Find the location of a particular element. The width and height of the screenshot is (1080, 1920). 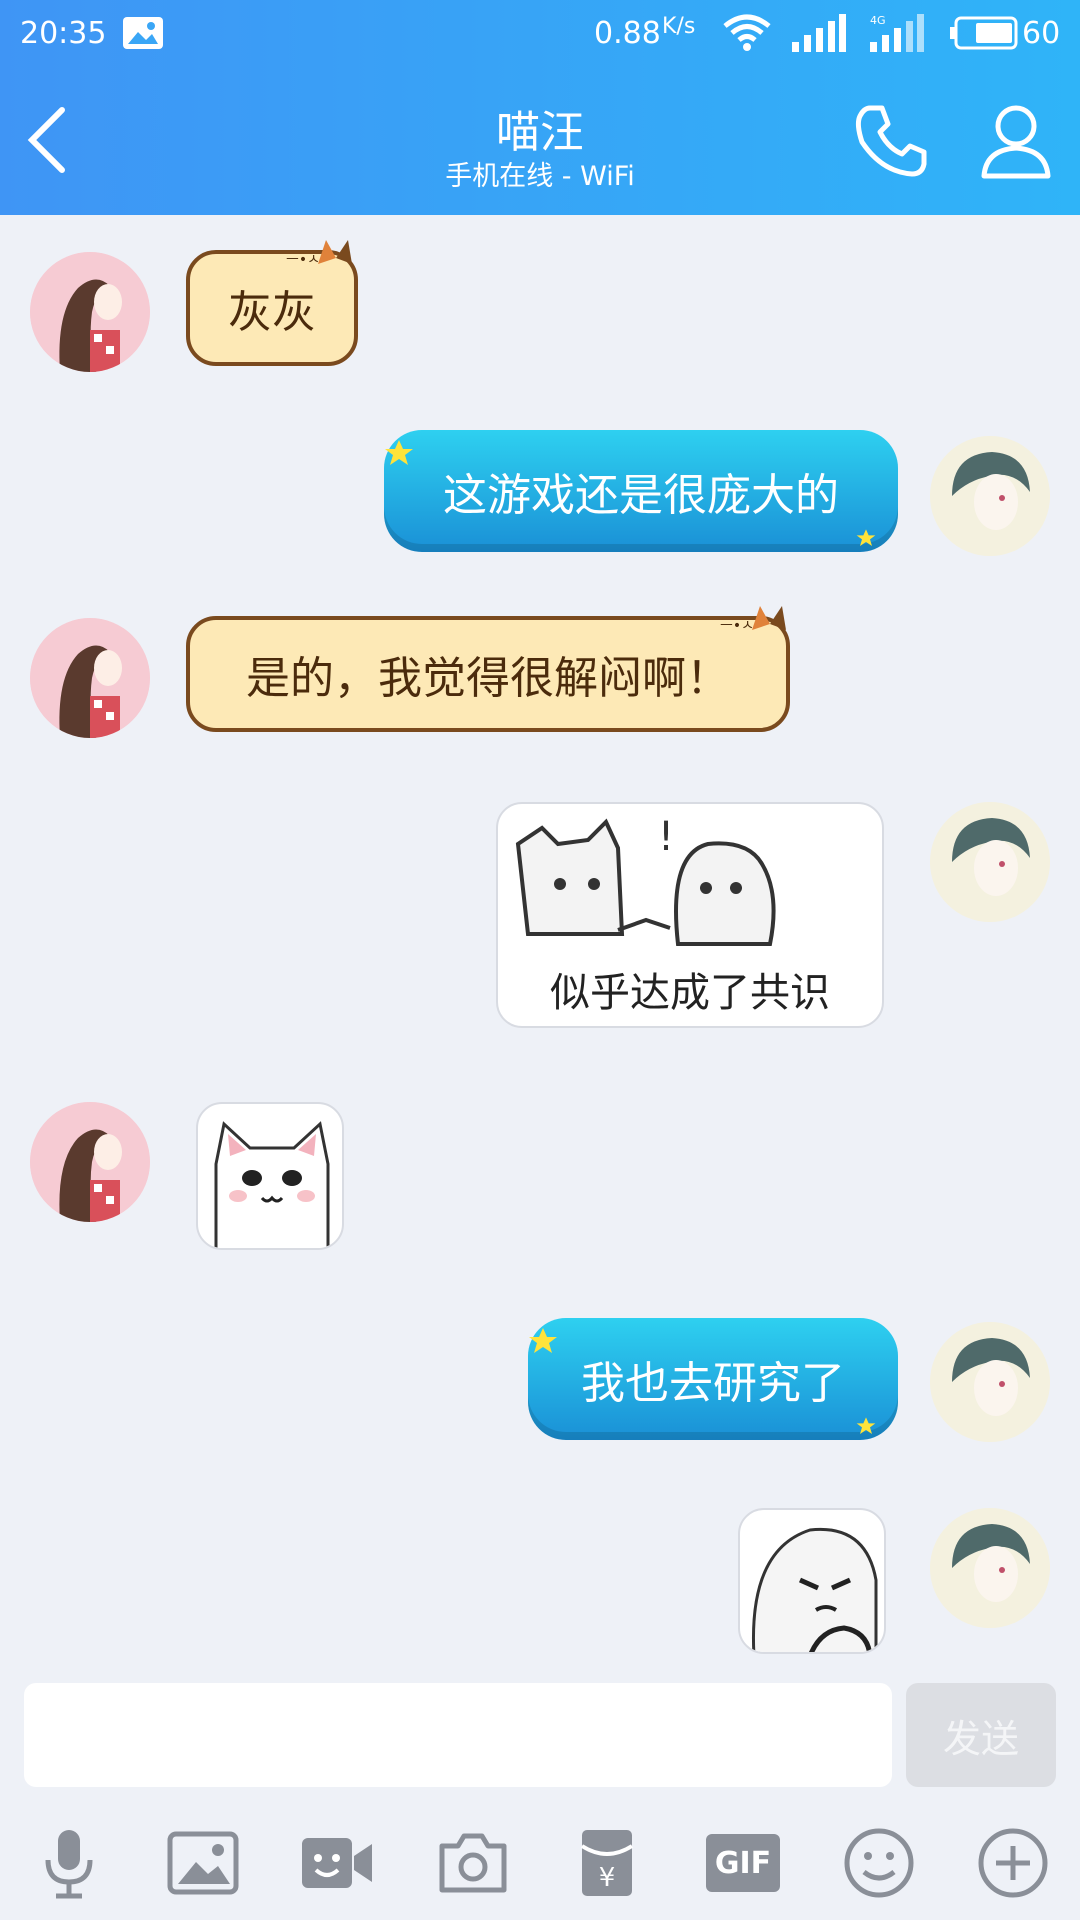

battery-level: 60 is located at coordinates (1041, 33).